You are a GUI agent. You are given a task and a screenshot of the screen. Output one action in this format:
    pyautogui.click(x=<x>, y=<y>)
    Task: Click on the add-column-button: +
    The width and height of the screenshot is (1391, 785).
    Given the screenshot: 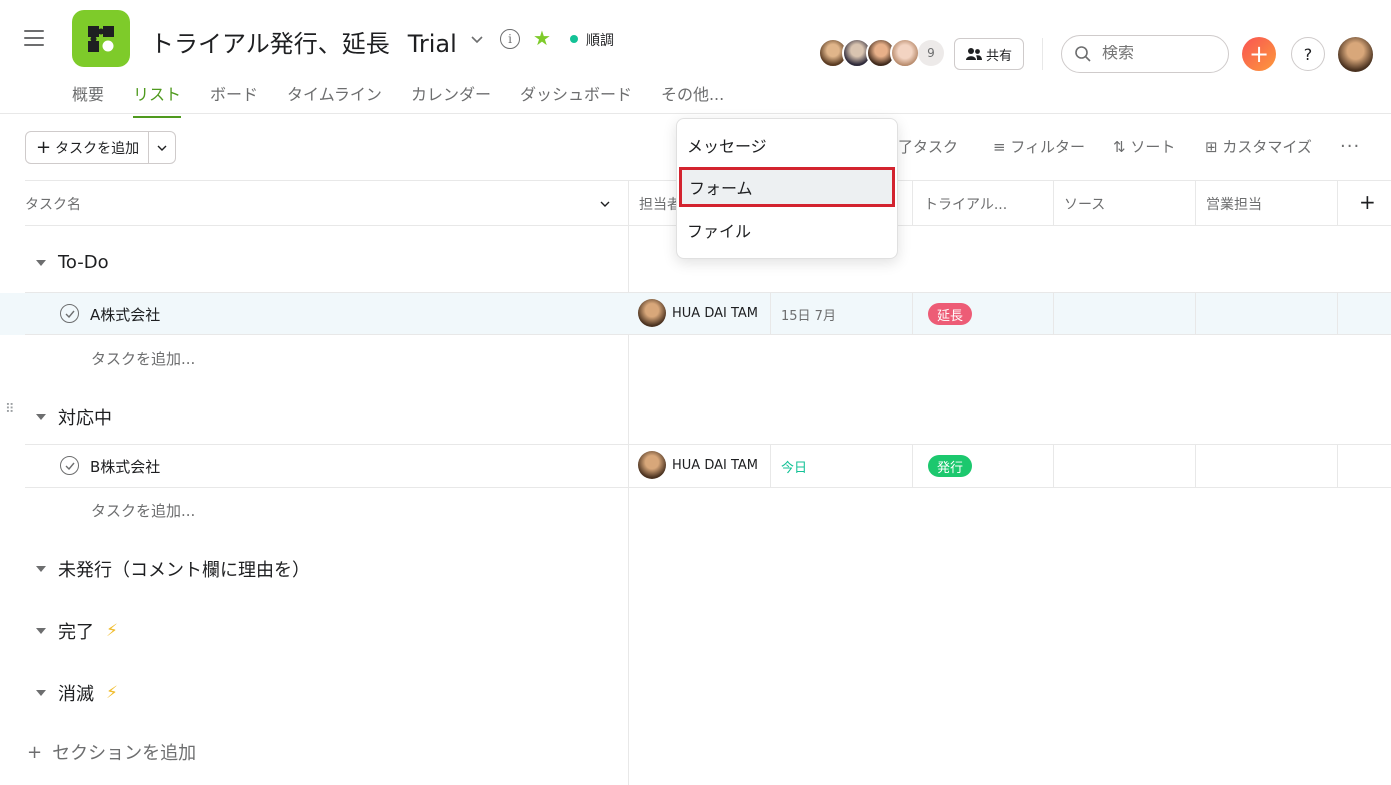 What is the action you would take?
    pyautogui.click(x=1367, y=202)
    